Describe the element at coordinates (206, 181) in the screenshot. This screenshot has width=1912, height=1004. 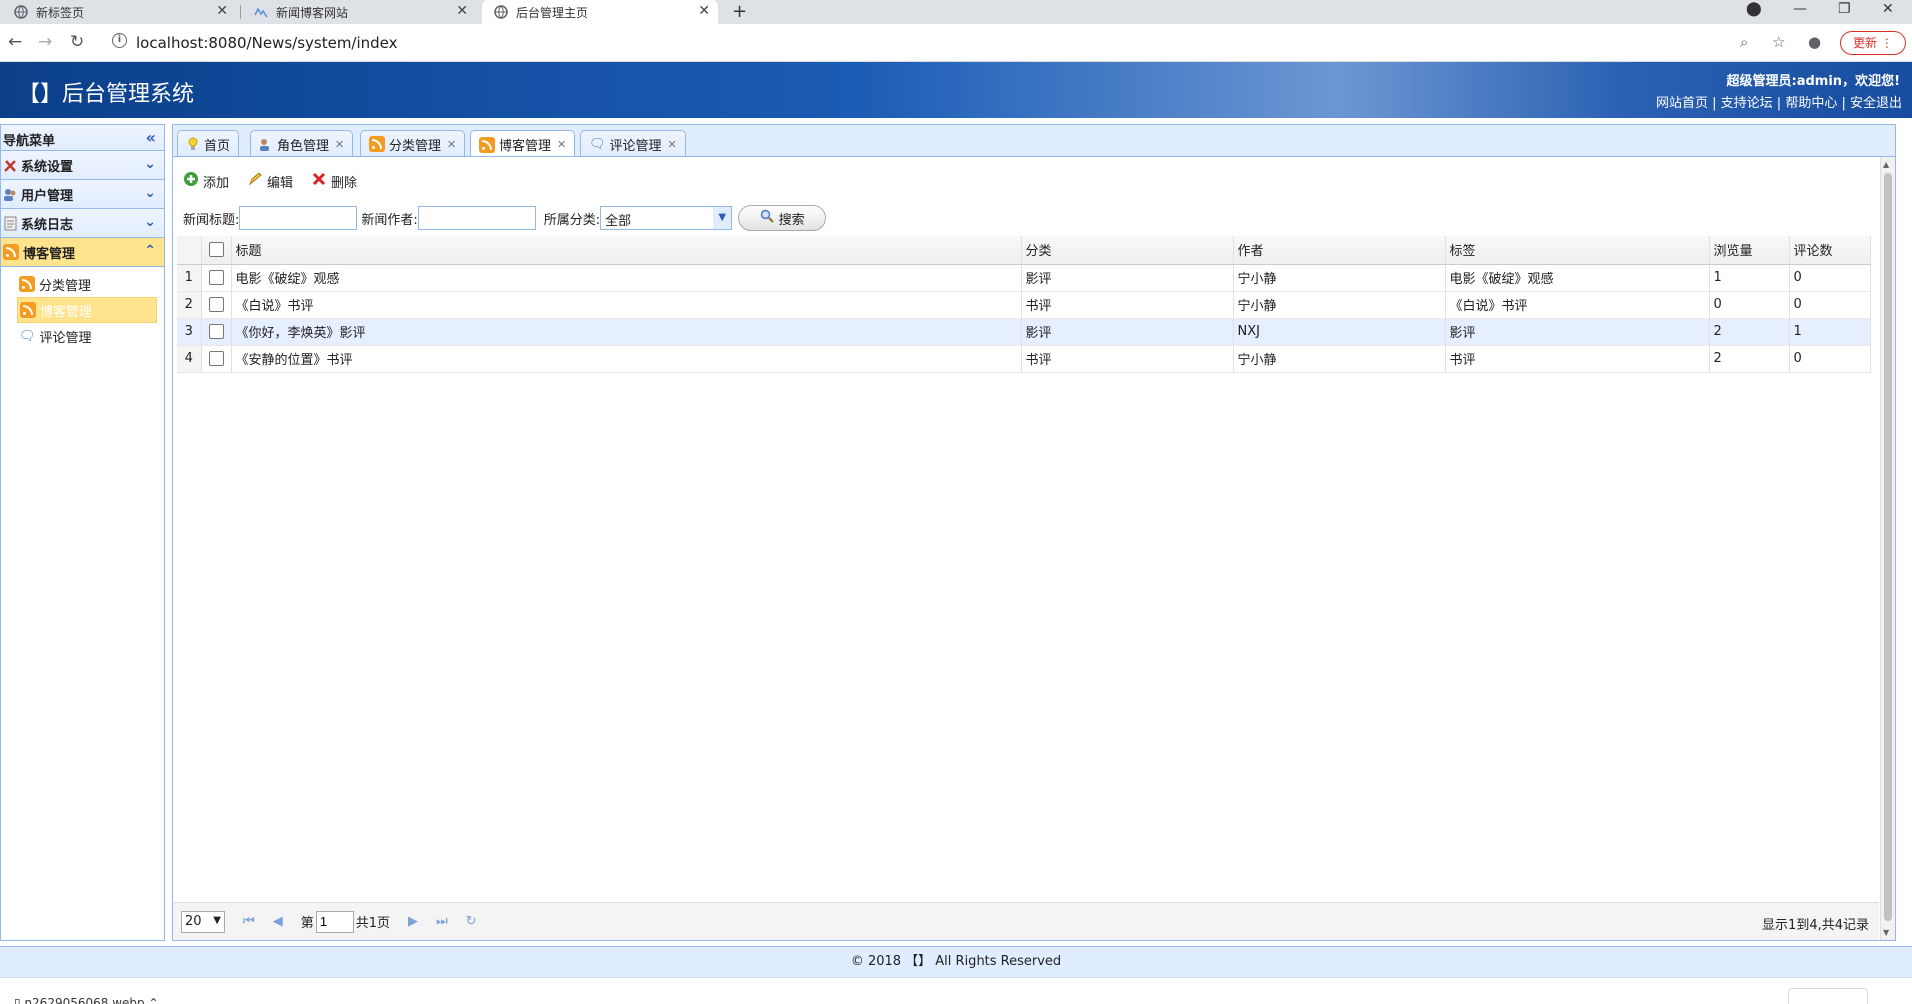
I see `add-button: 添加` at that location.